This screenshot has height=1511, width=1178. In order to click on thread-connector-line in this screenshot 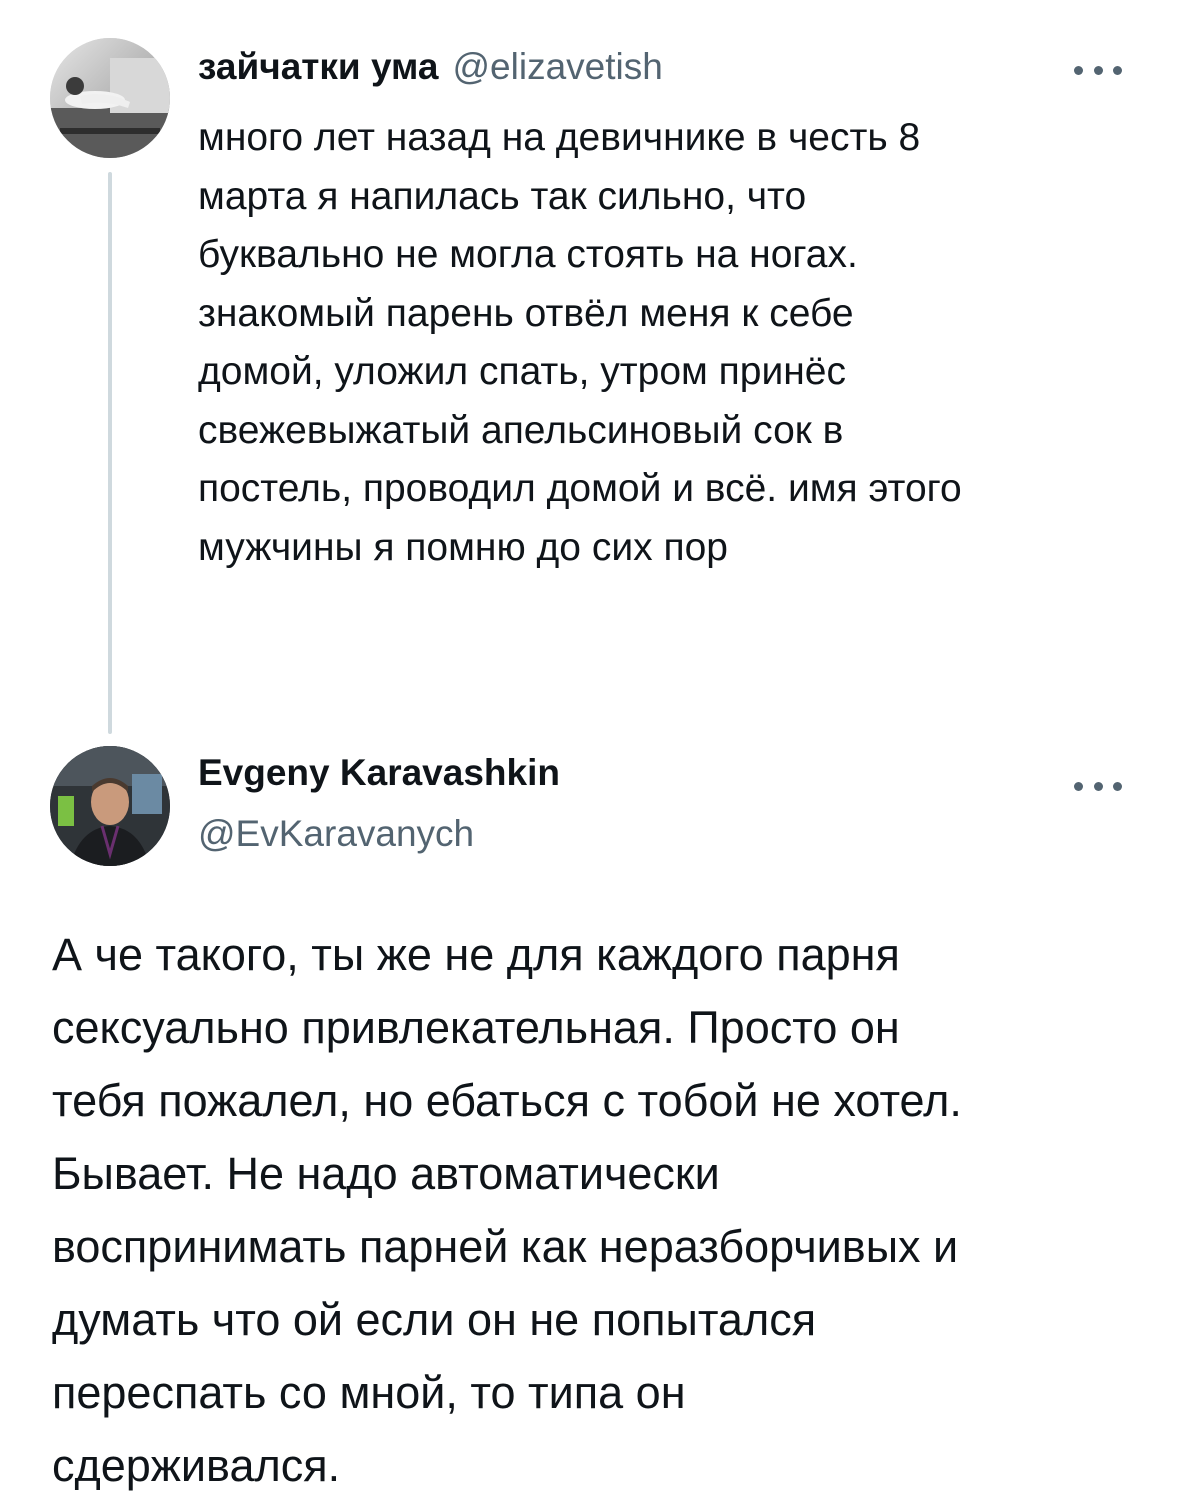, I will do `click(110, 453)`.